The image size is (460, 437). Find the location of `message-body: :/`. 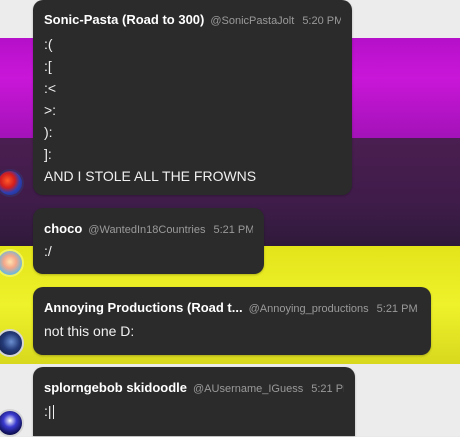

message-body: :/ is located at coordinates (148, 251).